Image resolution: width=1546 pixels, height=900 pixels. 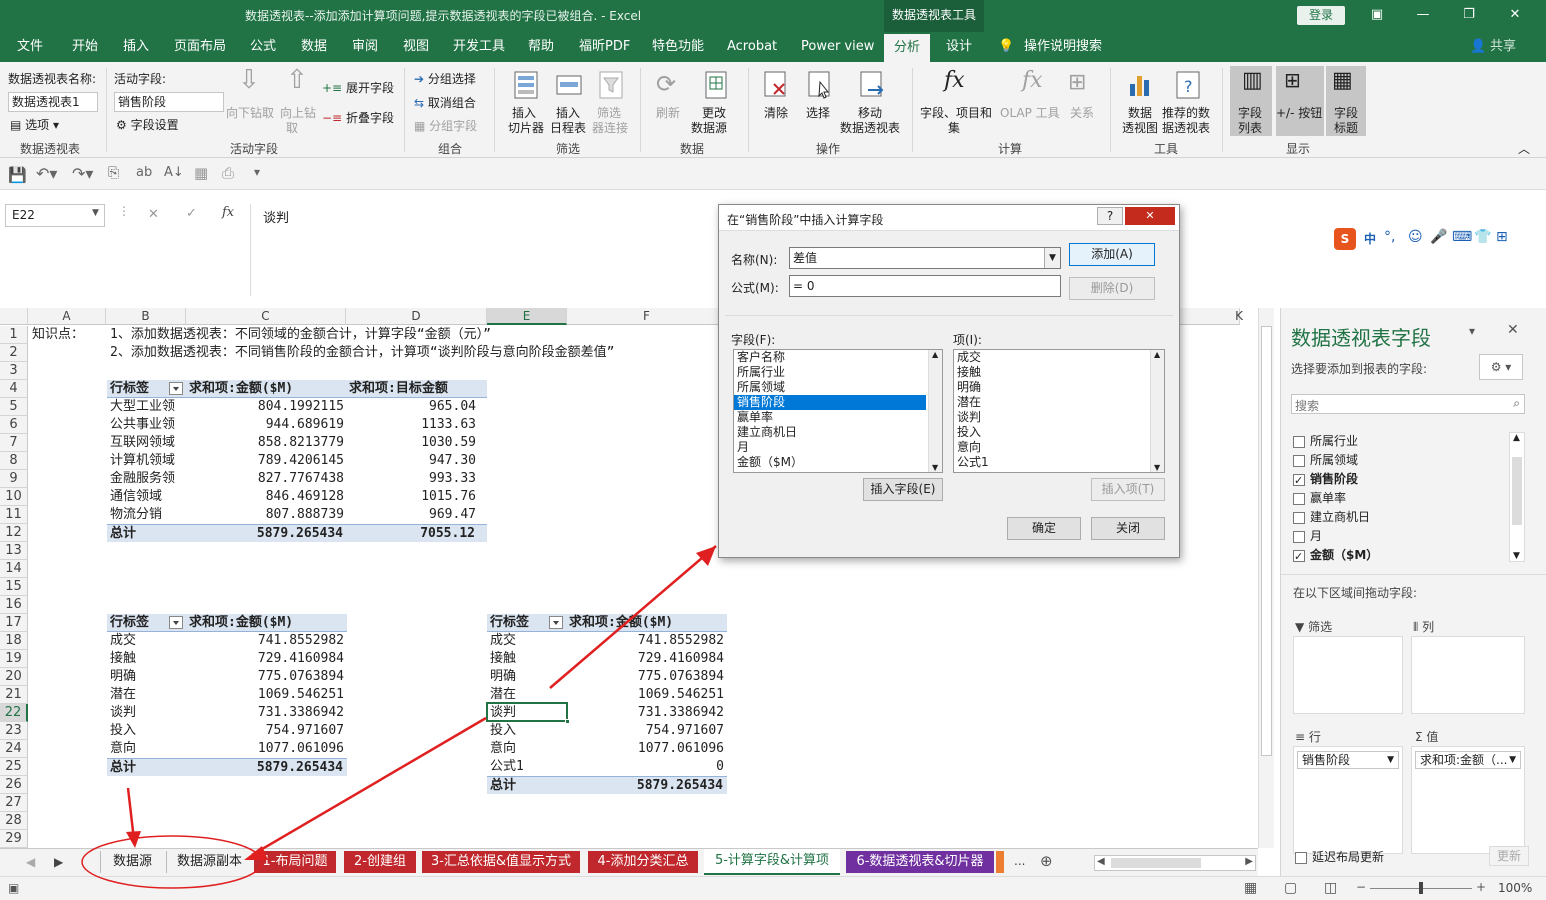 What do you see at coordinates (1059, 372) in the screenshot?
I see `dialog-item: 接触` at bounding box center [1059, 372].